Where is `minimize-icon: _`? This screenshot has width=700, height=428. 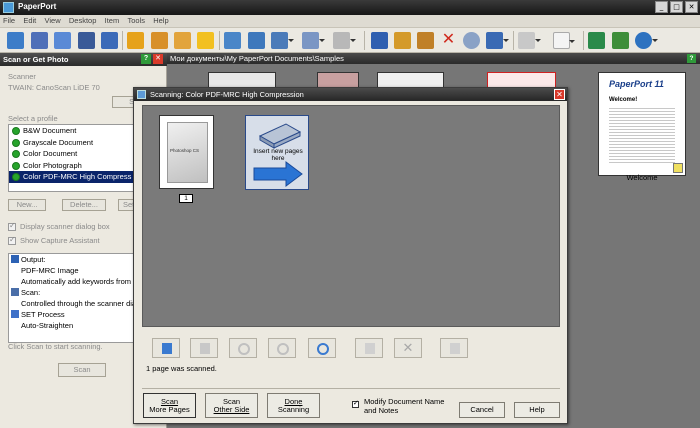
minimize-icon: _ is located at coordinates (661, 7).